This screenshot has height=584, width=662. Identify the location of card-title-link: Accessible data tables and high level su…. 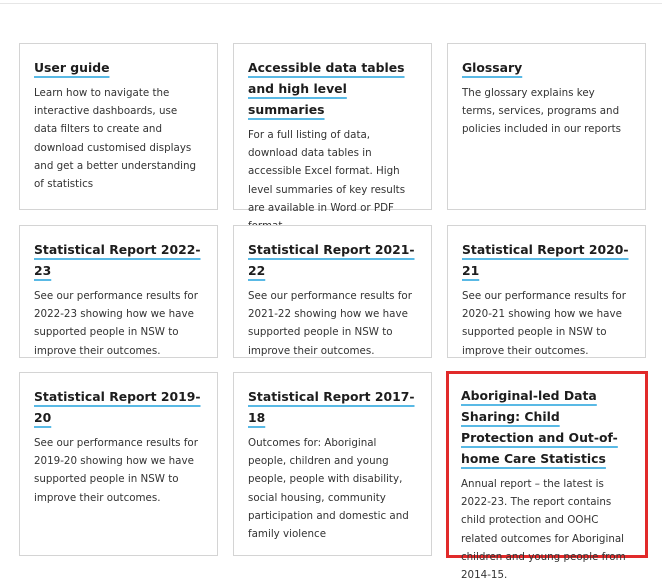
(326, 88).